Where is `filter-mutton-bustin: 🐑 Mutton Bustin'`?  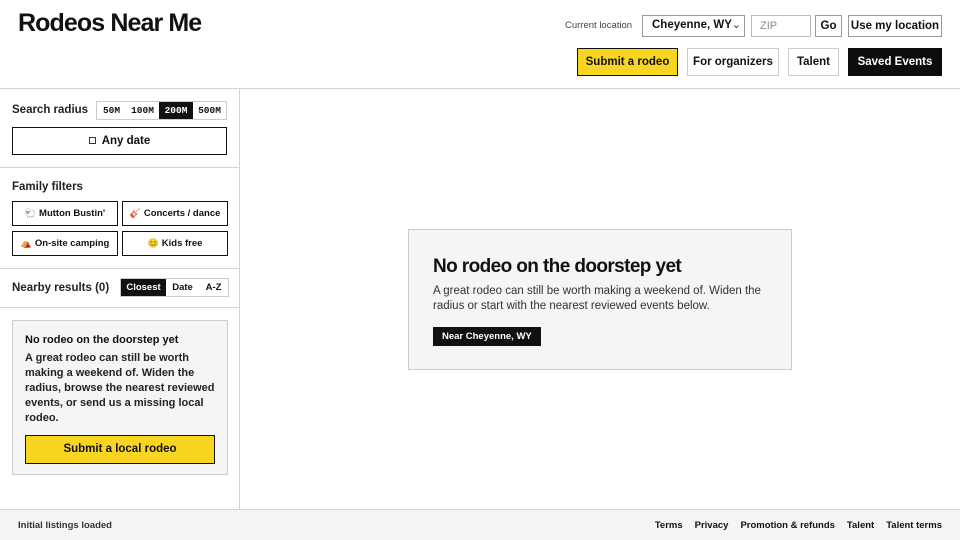 filter-mutton-bustin: 🐑 Mutton Bustin' is located at coordinates (65, 213).